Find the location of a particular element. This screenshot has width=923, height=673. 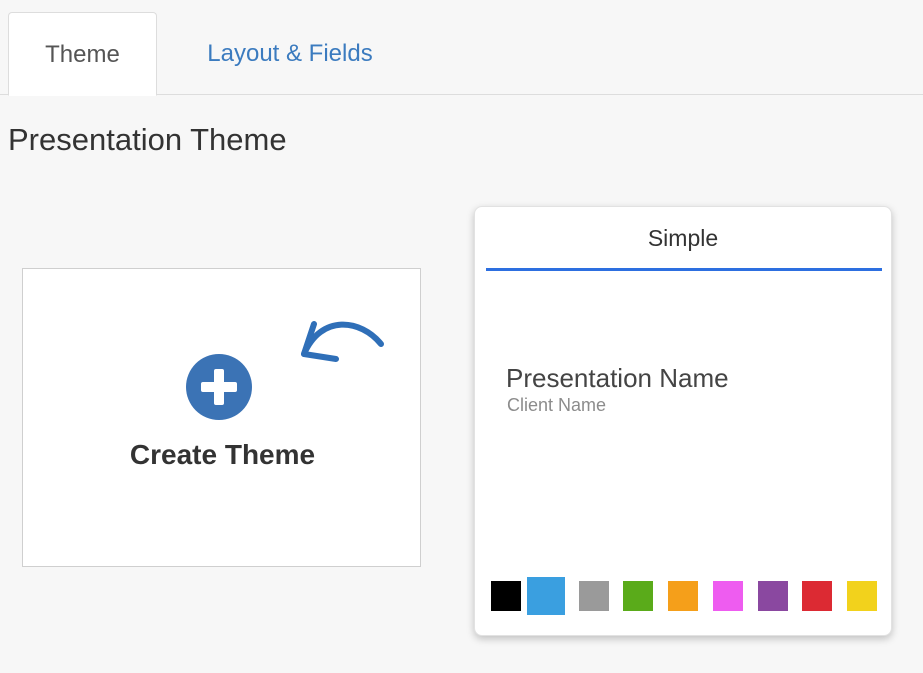

plus-circle-icon is located at coordinates (219, 387).